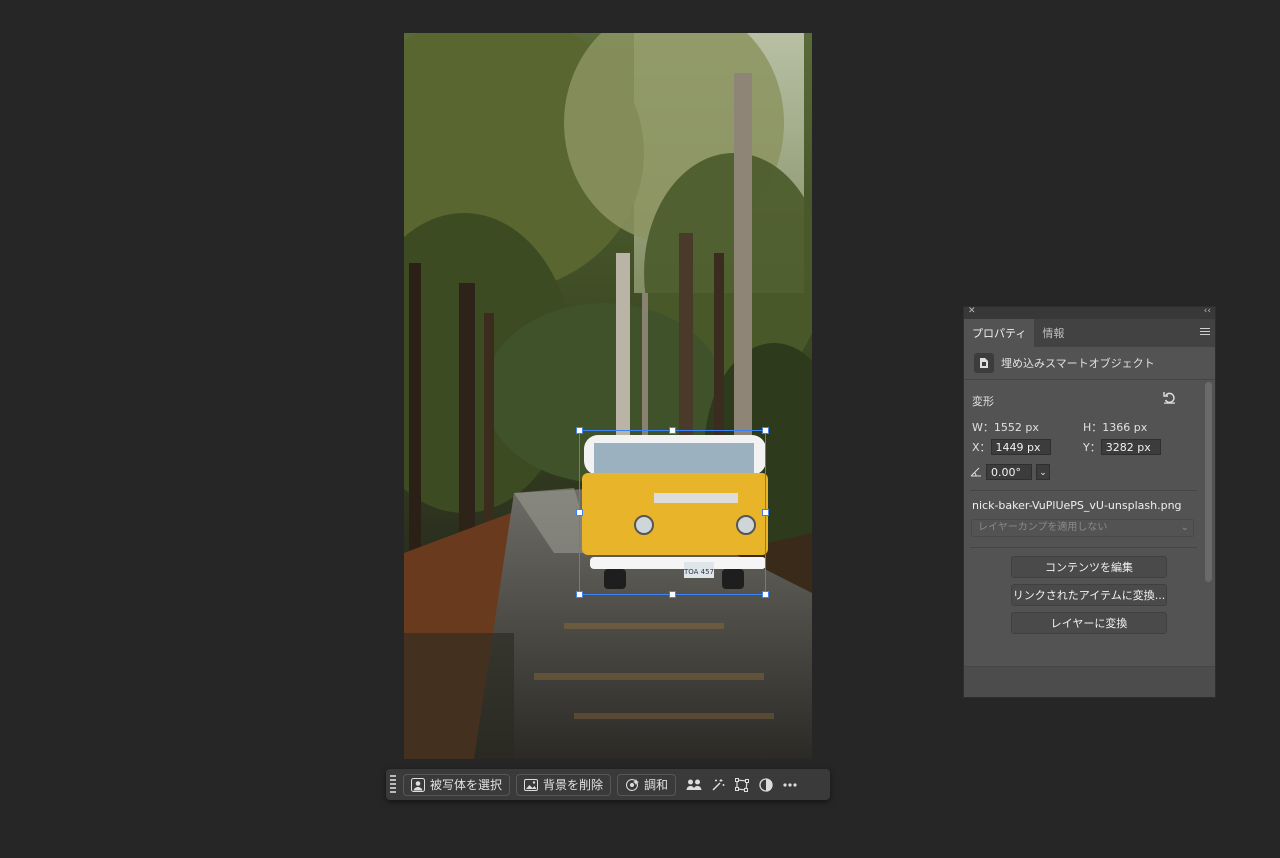  I want to click on handle-middle-right, so click(765, 512).